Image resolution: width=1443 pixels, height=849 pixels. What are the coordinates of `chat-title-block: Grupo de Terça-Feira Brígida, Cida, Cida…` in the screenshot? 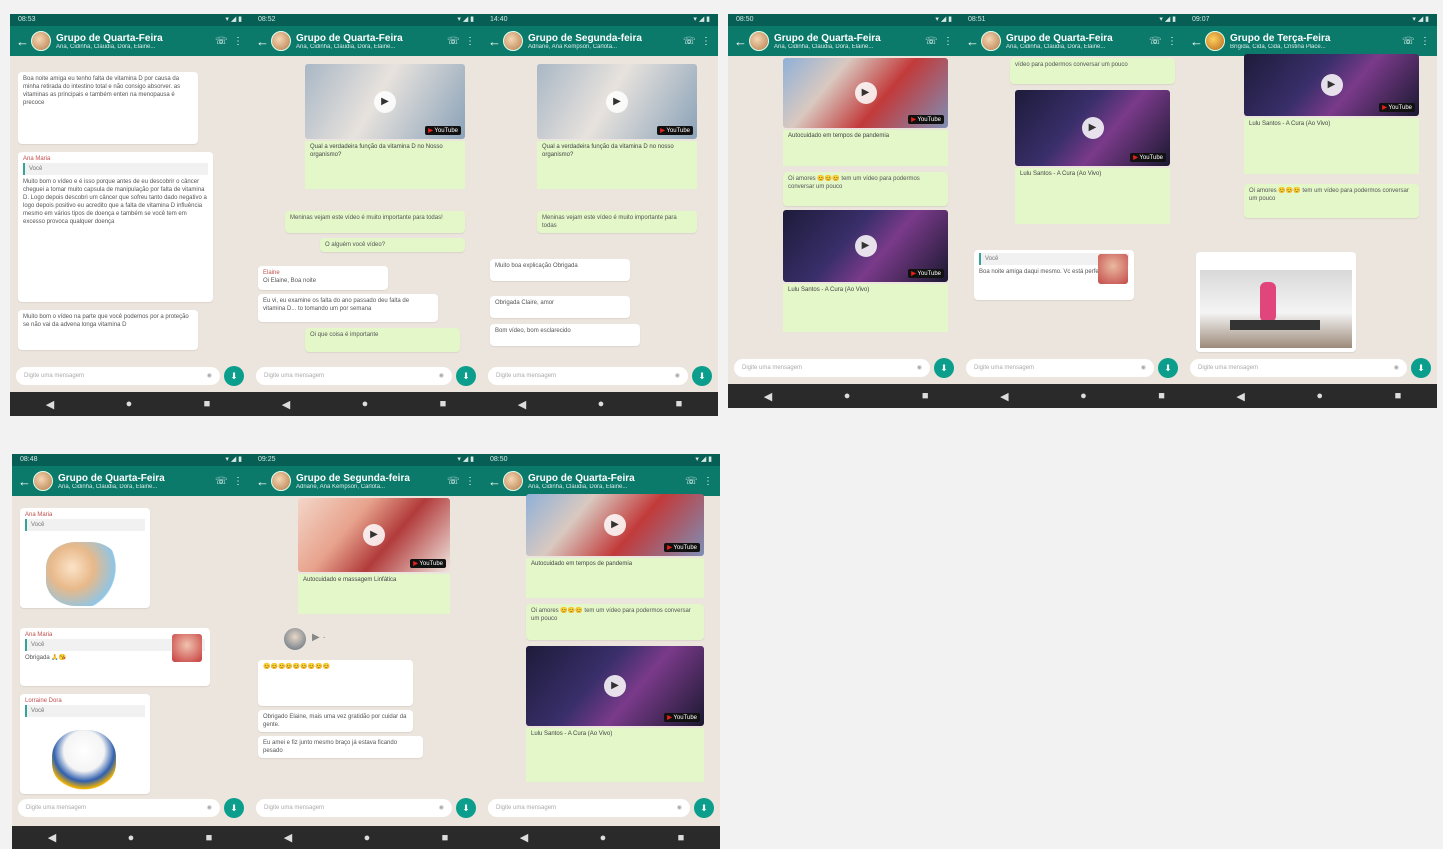 It's located at (1313, 41).